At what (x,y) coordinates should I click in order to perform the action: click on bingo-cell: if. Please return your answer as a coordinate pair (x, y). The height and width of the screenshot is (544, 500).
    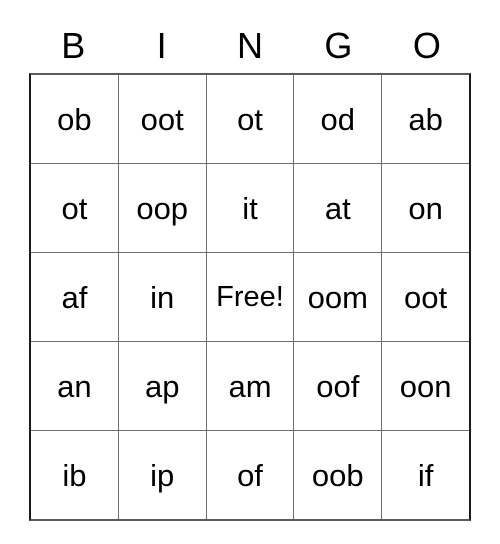
    Looking at the image, I should click on (425, 475).